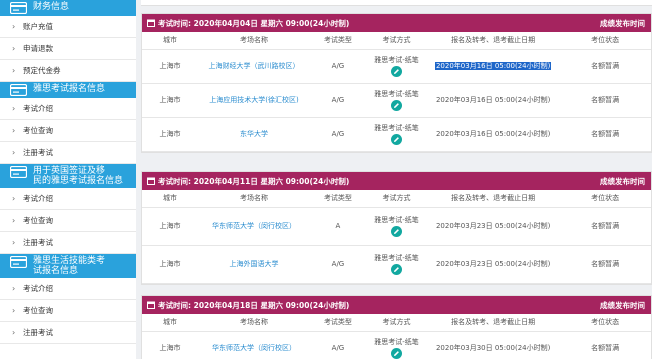  What do you see at coordinates (396, 199) in the screenshot?
I see `table-header-row: 城市 考场名称 考试类型 考试方式 报名及转考、退考截止日期 考位状态` at bounding box center [396, 199].